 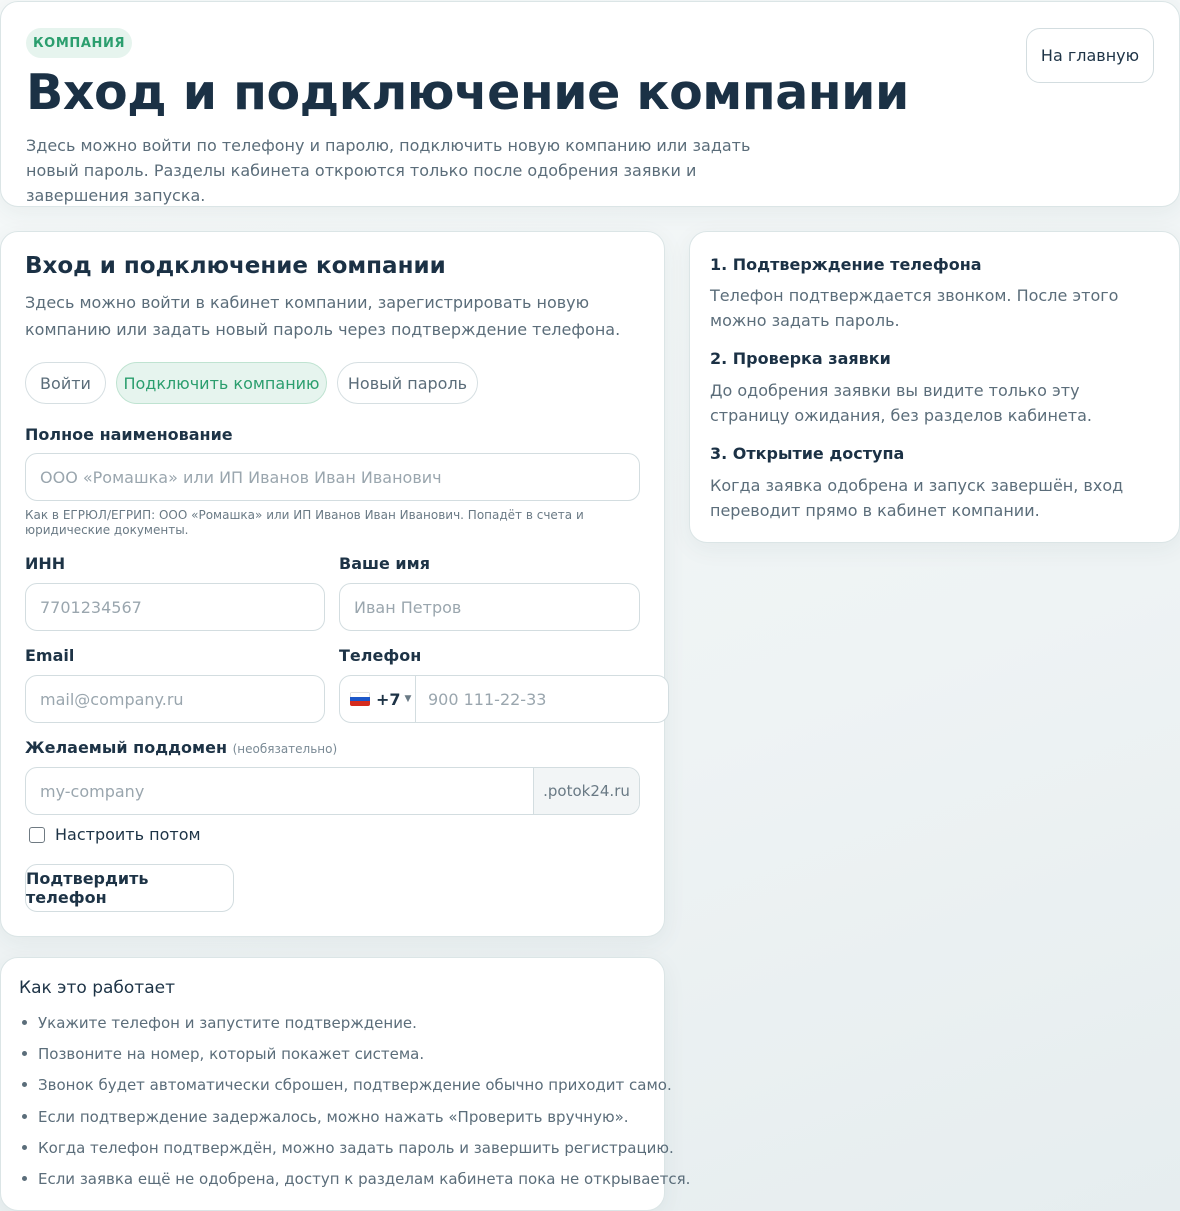 What do you see at coordinates (79, 43) in the screenshot?
I see `section-badge: КОМПАНИЯ` at bounding box center [79, 43].